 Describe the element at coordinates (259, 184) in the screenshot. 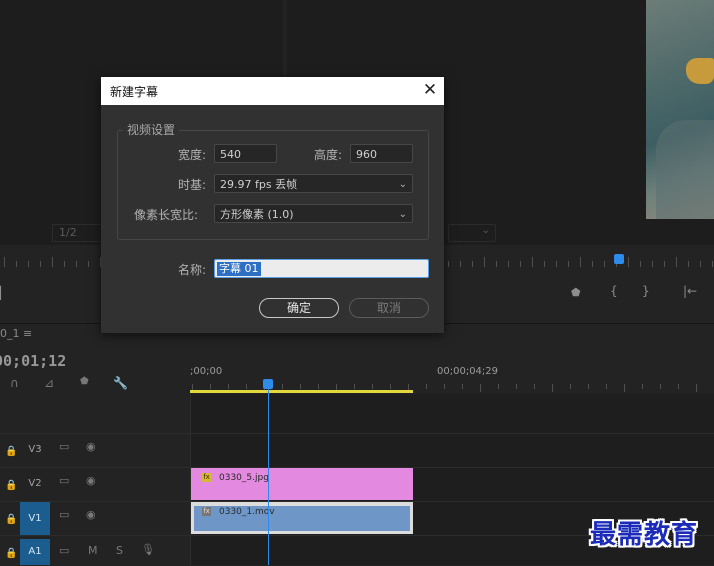

I see `timebase-value: 29.97 fps 丢帧` at that location.